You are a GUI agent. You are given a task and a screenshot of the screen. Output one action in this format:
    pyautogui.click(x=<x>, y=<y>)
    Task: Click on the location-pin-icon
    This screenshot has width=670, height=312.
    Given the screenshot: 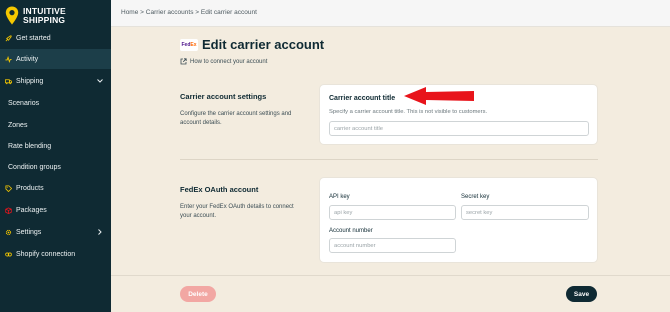 What is the action you would take?
    pyautogui.click(x=12, y=15)
    